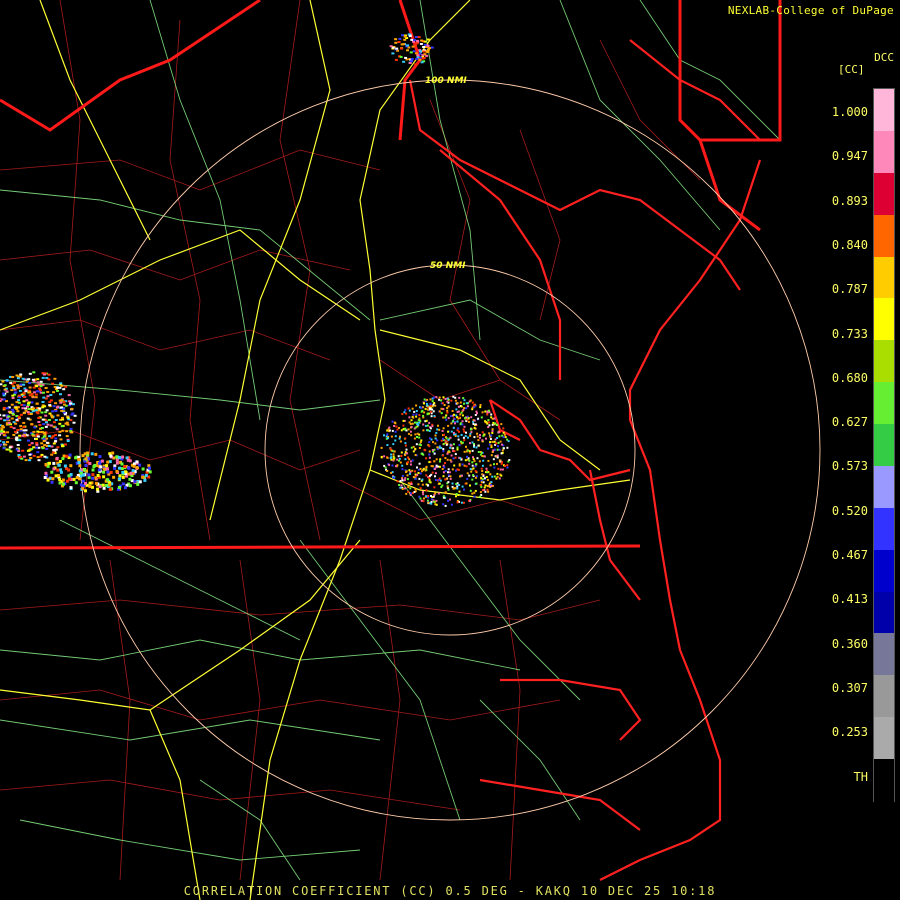 This screenshot has height=900, width=900. Describe the element at coordinates (884, 445) in the screenshot. I see `color-scale-bar` at that location.